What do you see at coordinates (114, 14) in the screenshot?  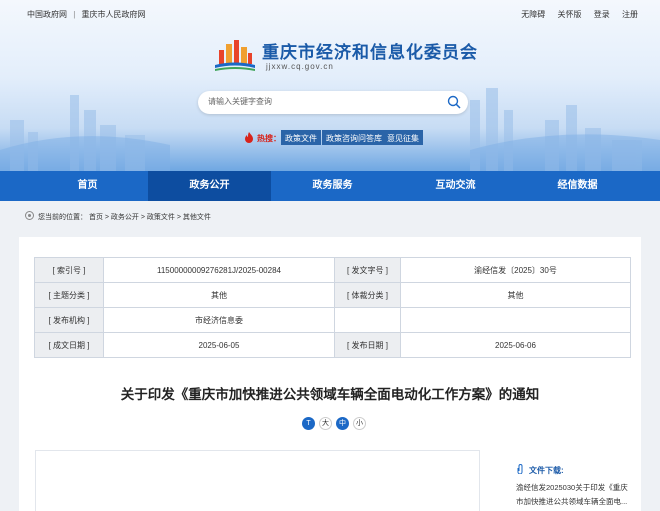 I see `link-cq-gov: 重庆市人民政府网` at bounding box center [114, 14].